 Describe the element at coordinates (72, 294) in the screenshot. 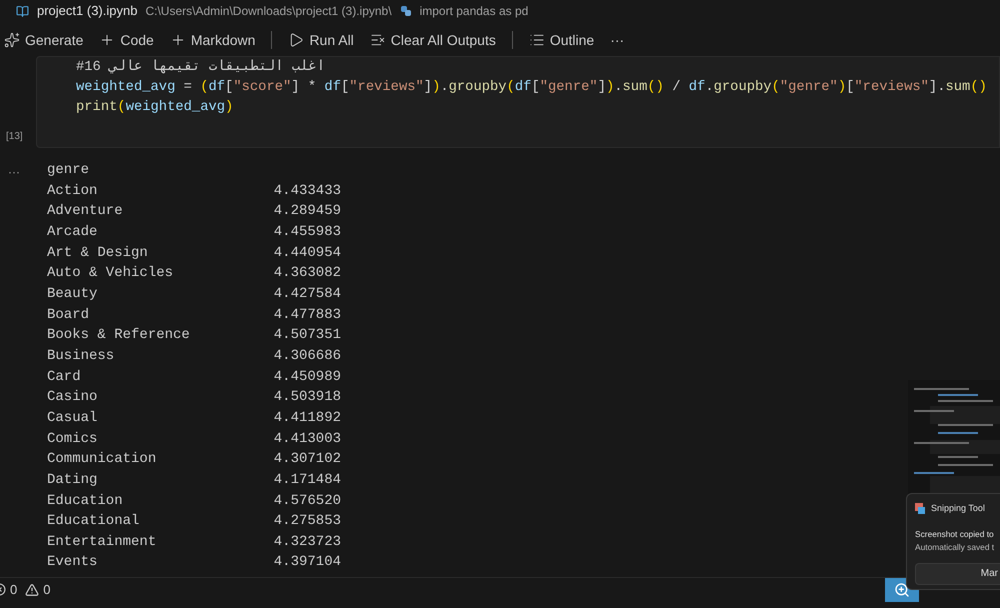

I see `genre-name: Beauty` at that location.